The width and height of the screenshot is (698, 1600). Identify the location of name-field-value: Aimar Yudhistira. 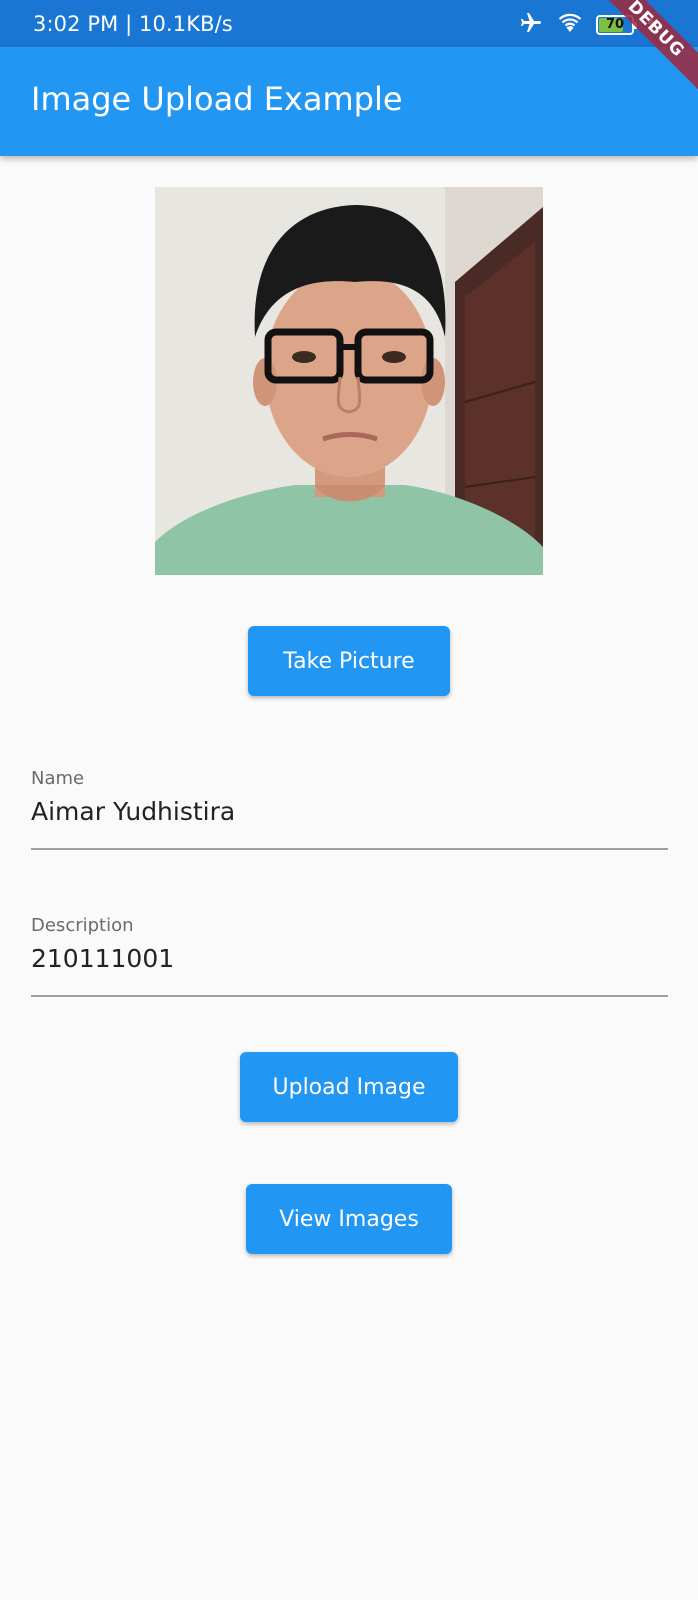
(349, 812).